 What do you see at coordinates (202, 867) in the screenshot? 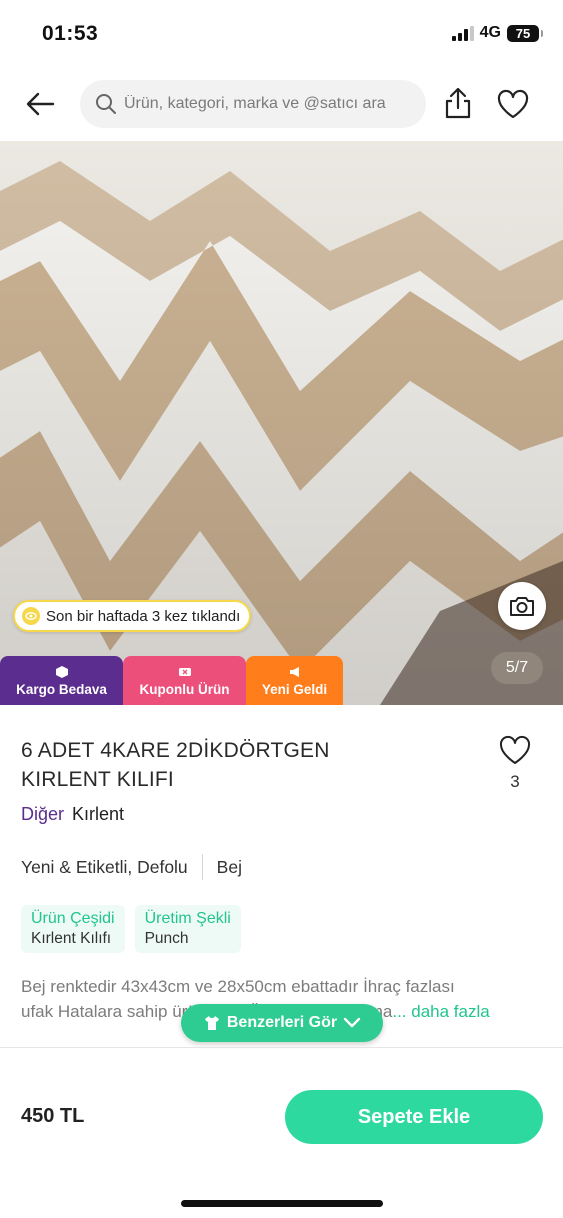
I see `divider` at bounding box center [202, 867].